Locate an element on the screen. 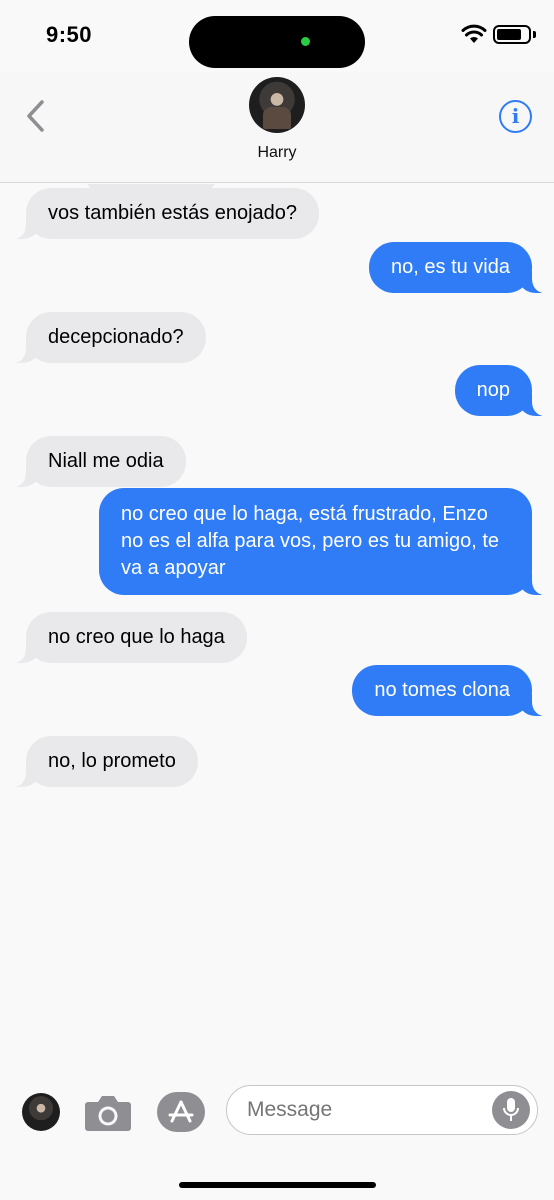  app-store-icon is located at coordinates (181, 1112).